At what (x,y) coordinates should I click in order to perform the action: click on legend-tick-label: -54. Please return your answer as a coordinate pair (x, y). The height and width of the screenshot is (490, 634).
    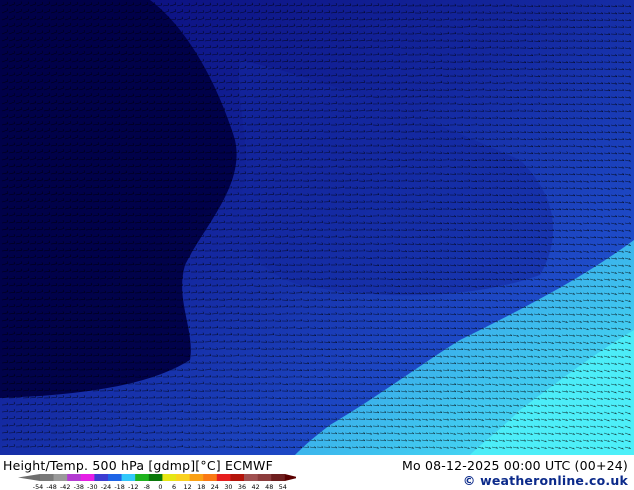
    Looking at the image, I should click on (38, 486).